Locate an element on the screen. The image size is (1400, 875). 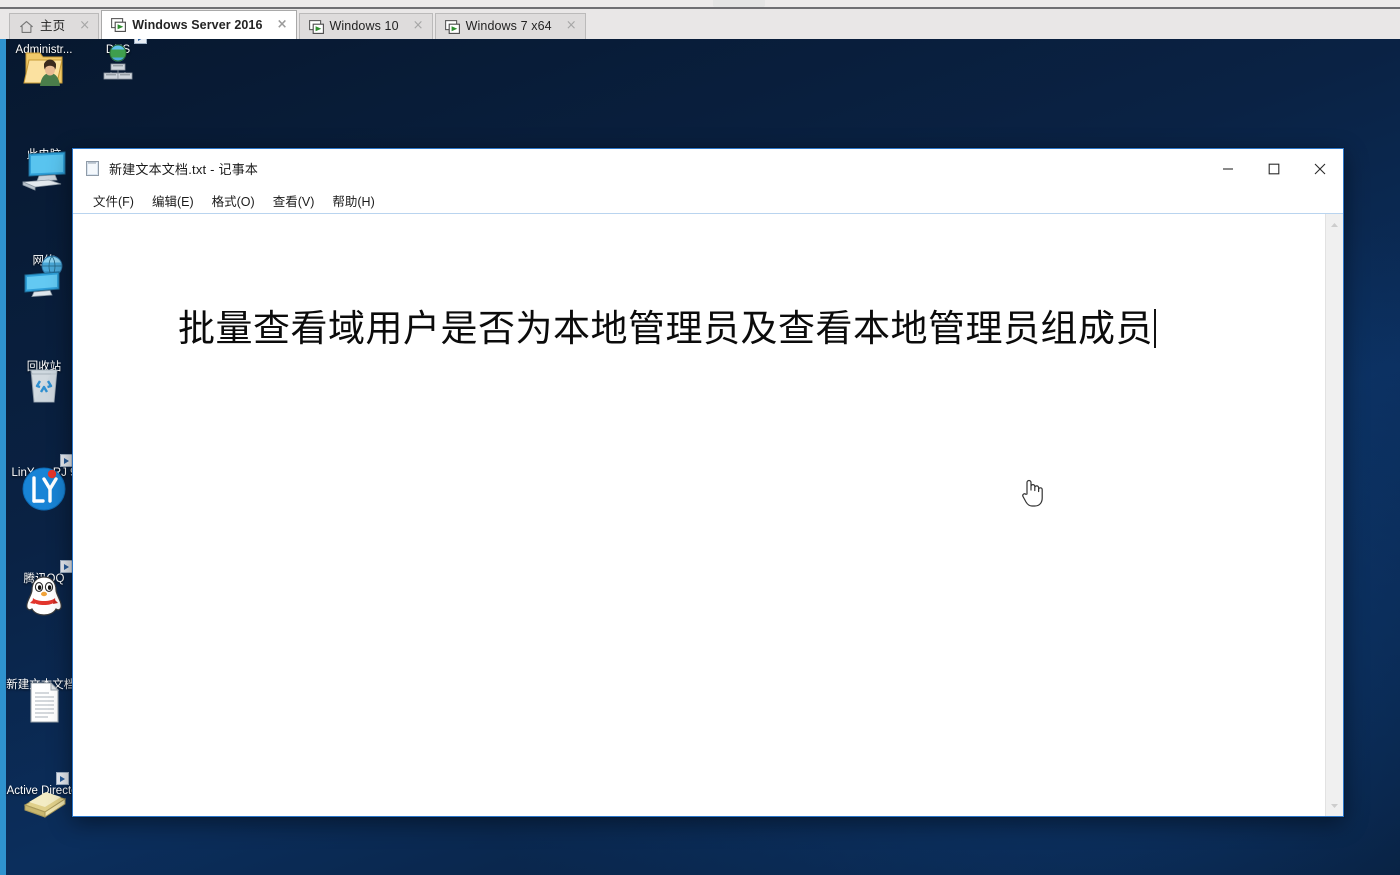
notepad-menubar: 文件(F) 编辑(E) 格式(O) 查看(V) 帮助(H) is located at coordinates (708, 200).